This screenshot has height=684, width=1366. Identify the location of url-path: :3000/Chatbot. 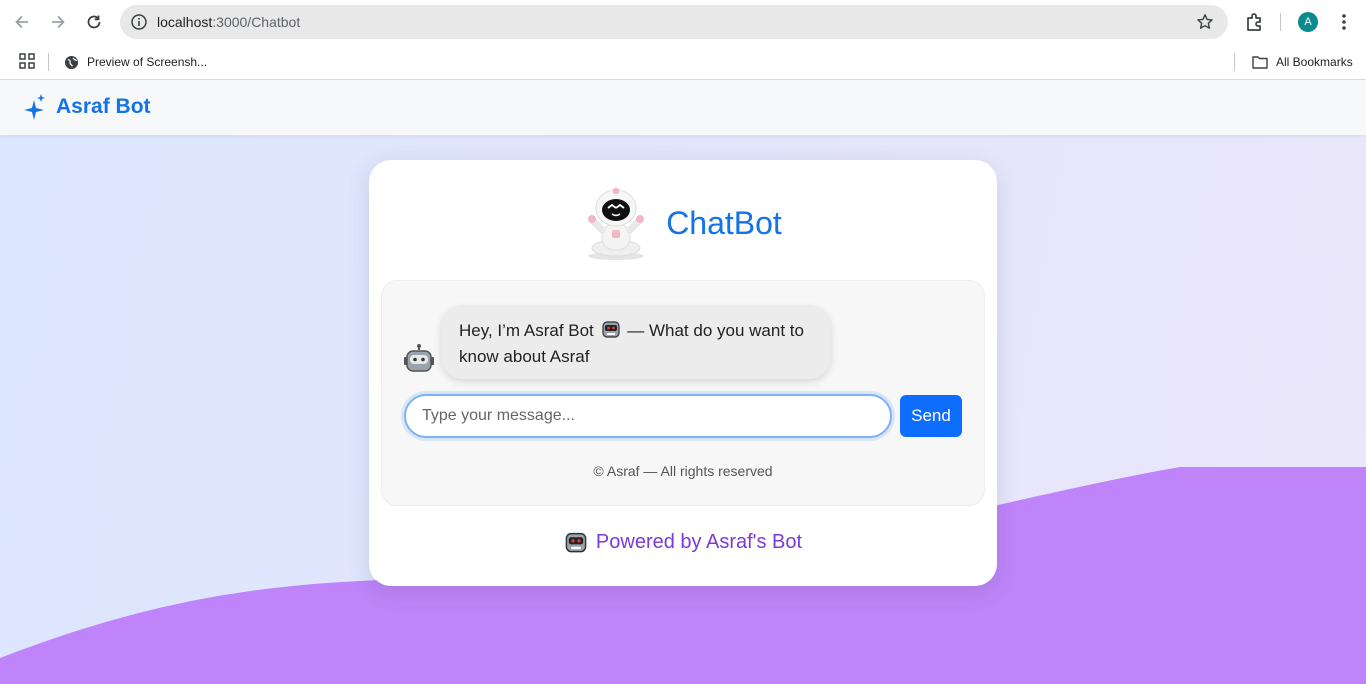
(256, 22).